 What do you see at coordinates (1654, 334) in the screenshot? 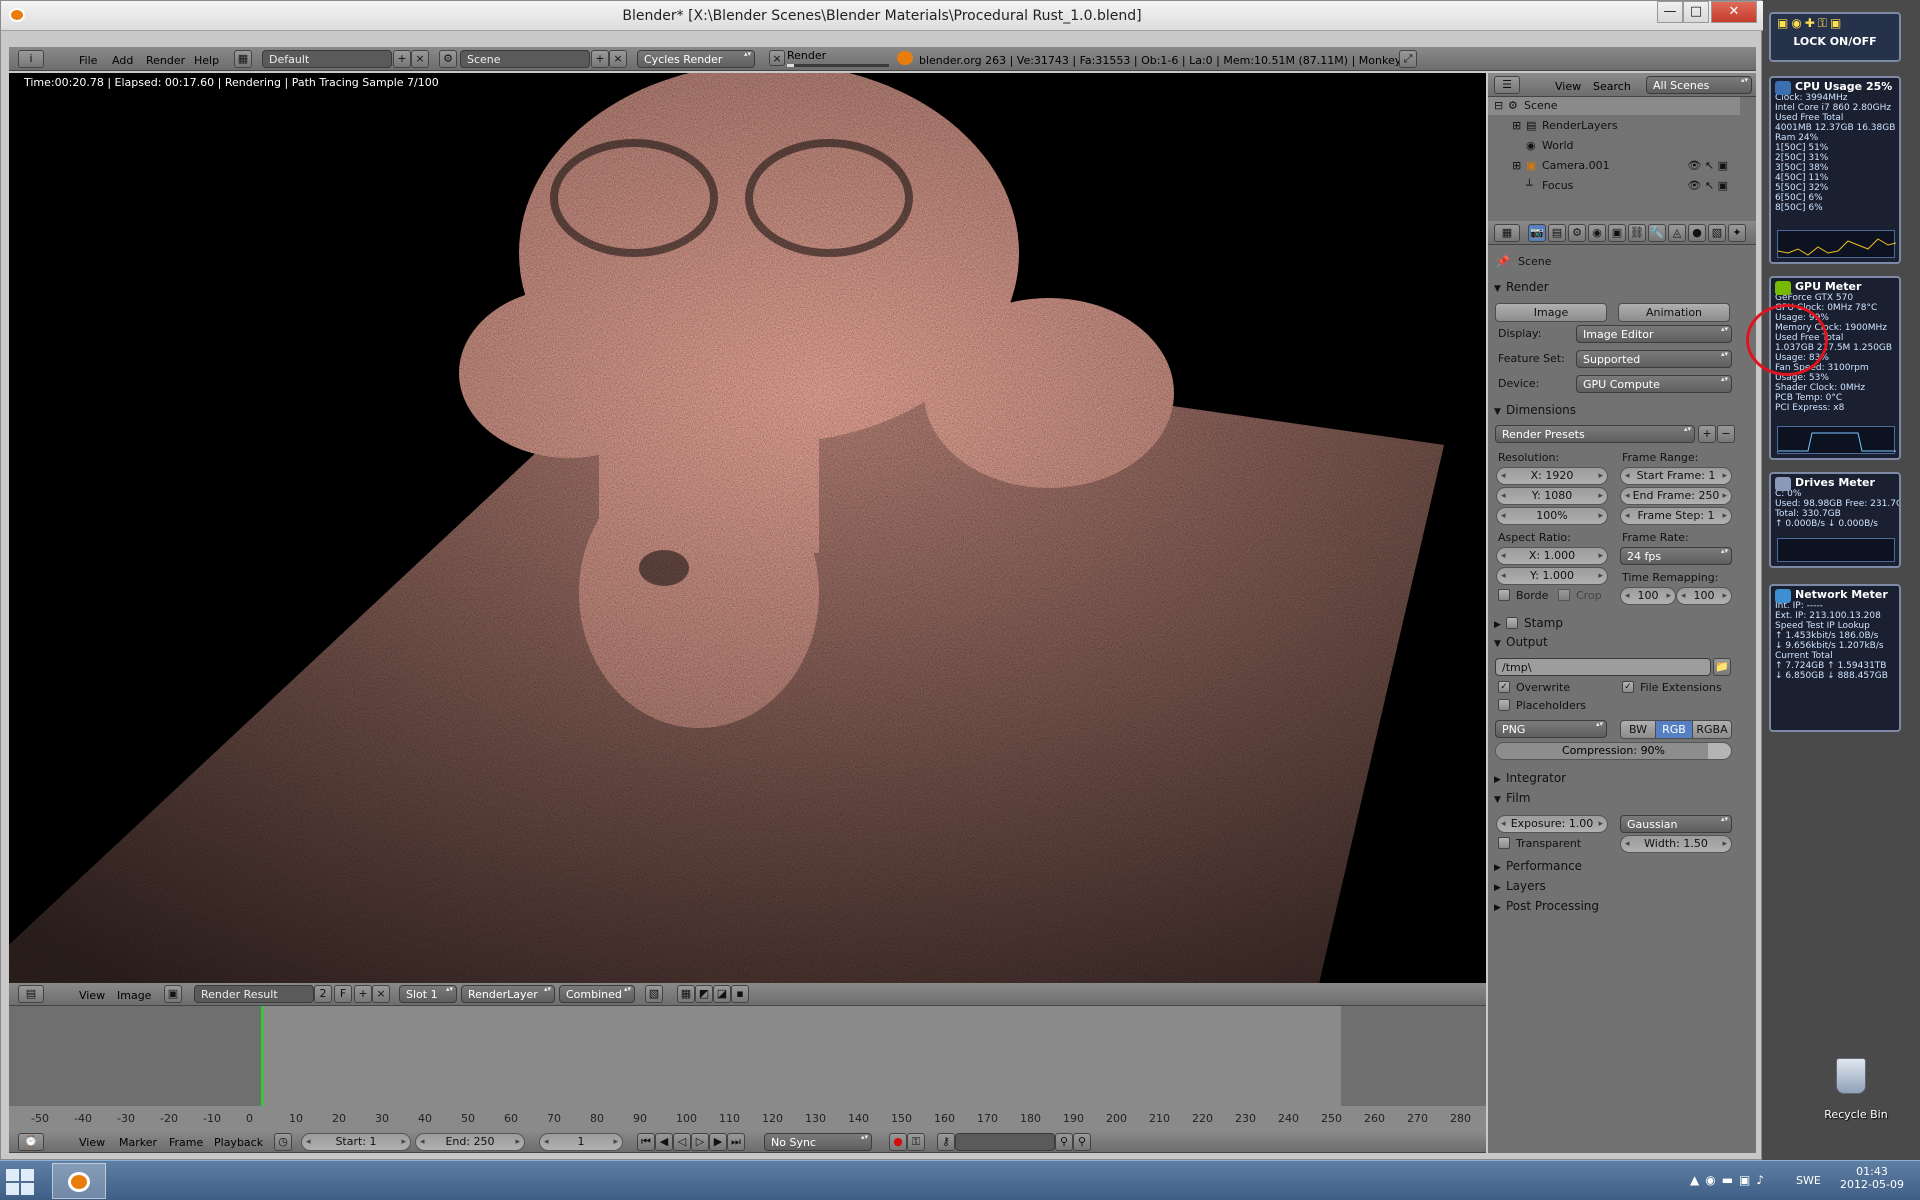
I see `display-dropdown: Image Editor` at bounding box center [1654, 334].